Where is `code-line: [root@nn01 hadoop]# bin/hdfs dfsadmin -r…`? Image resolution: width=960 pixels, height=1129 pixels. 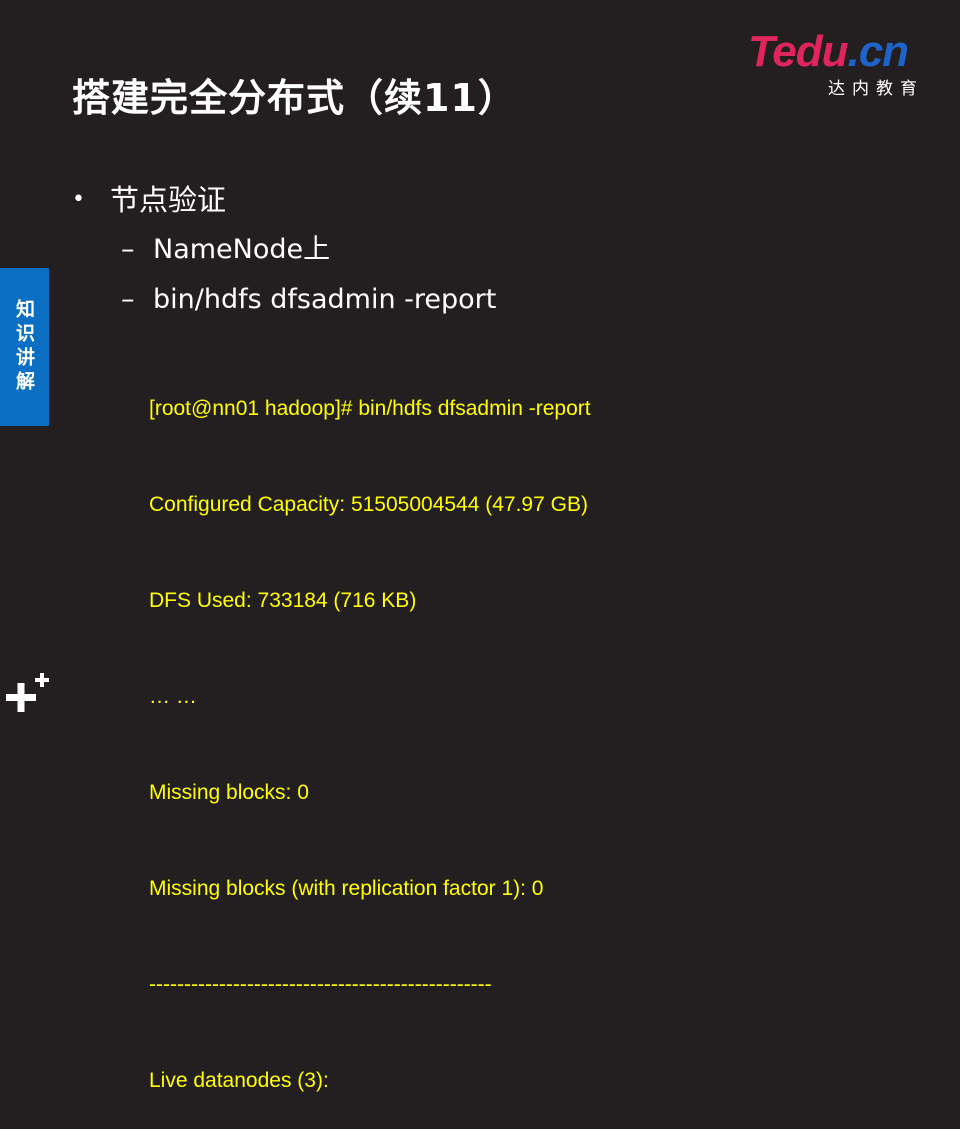
code-line: [root@nn01 hadoop]# bin/hdfs dfsadmin -r… is located at coordinates (370, 408).